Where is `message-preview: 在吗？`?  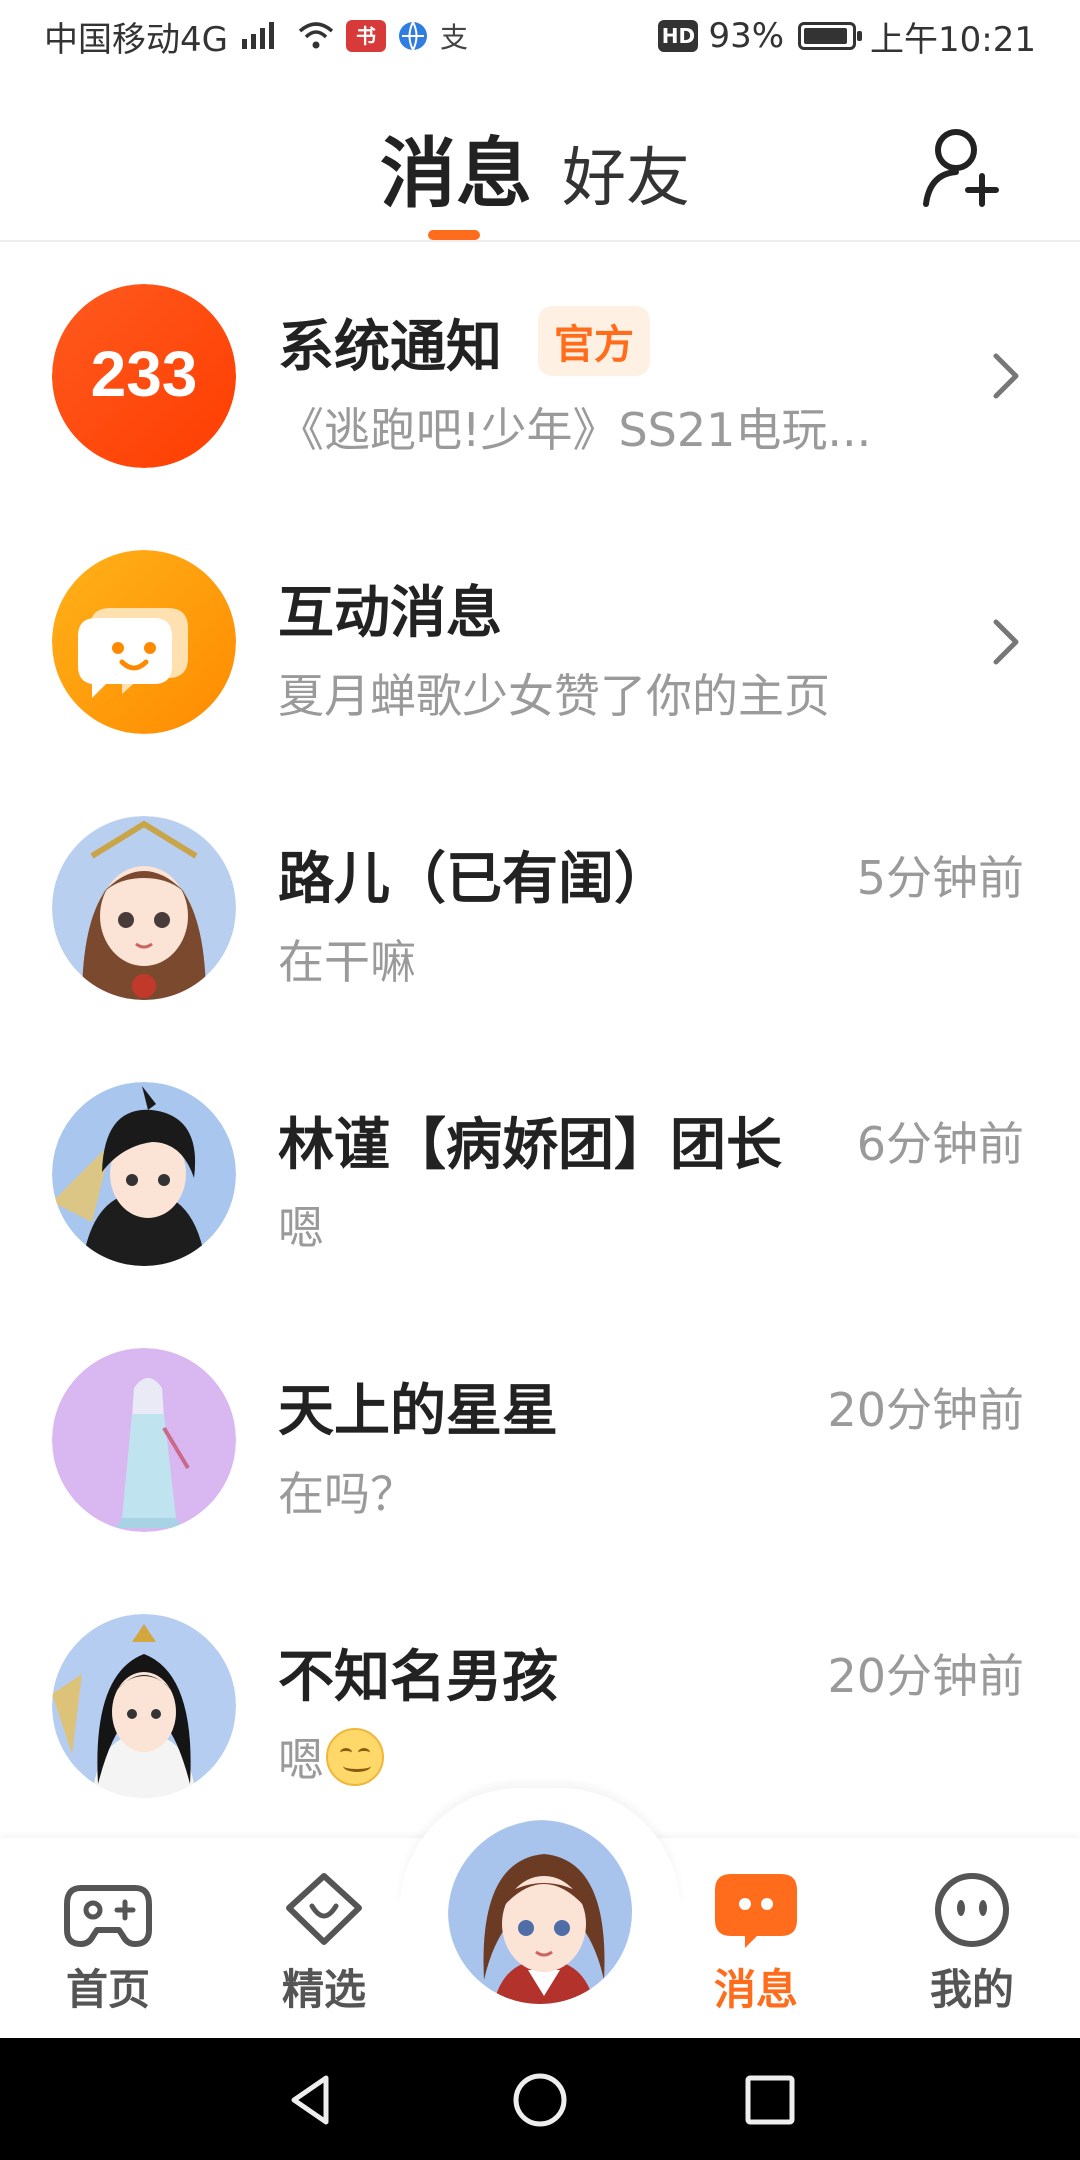 message-preview: 在吗？ is located at coordinates (347, 1494).